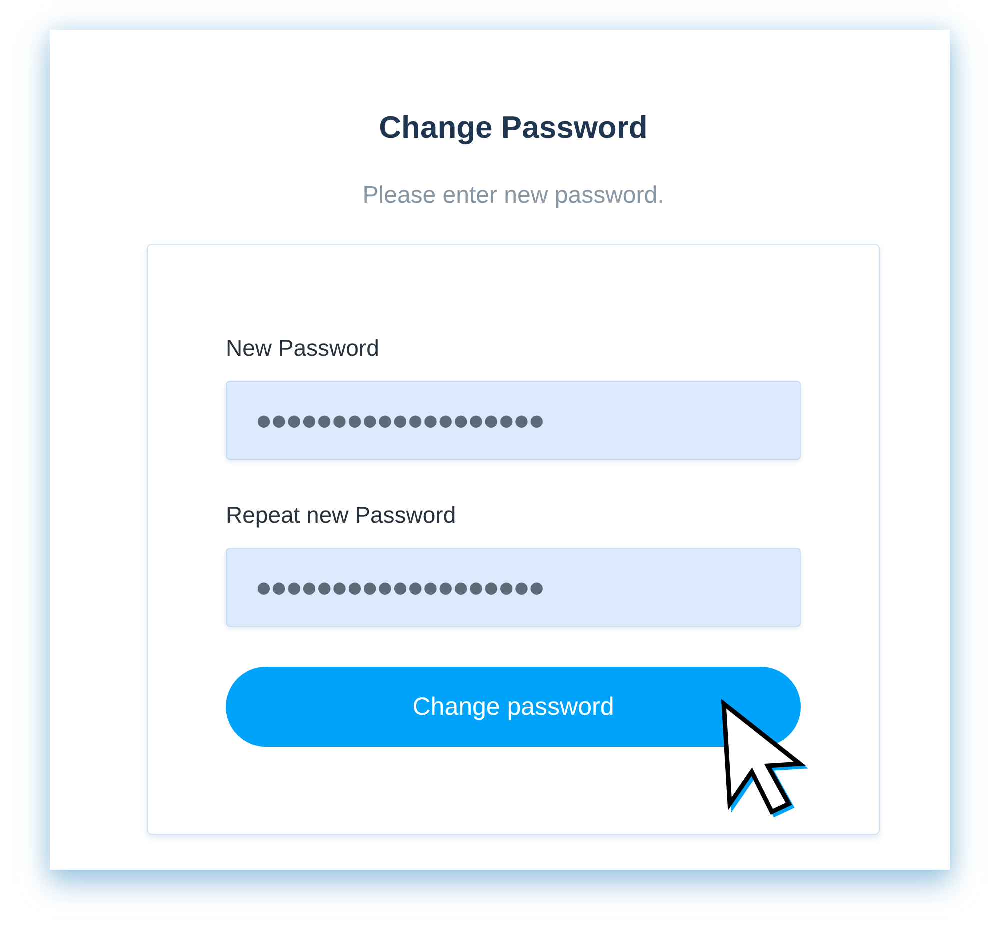 The width and height of the screenshot is (1000, 930). I want to click on subtitle: Please enter new password., so click(513, 196).